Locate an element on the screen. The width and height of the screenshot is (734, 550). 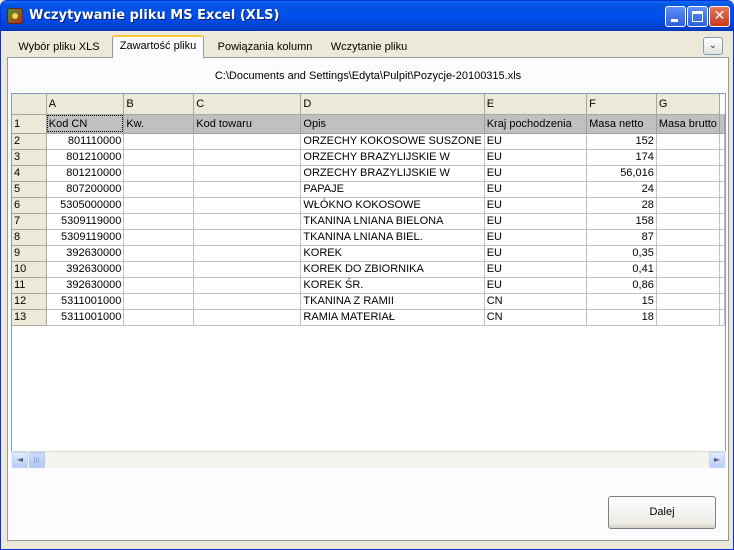
close-button: ✕ is located at coordinates (719, 16).